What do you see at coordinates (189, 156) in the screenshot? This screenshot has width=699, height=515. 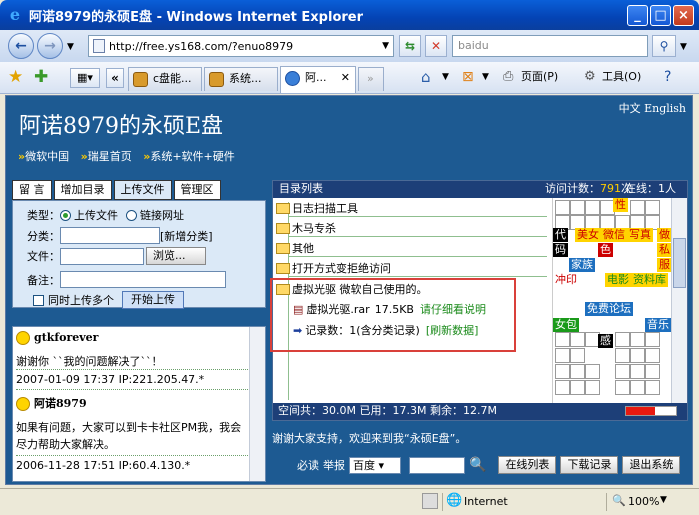 I see `nav-link-system: »系统+软件+硬件` at bounding box center [189, 156].